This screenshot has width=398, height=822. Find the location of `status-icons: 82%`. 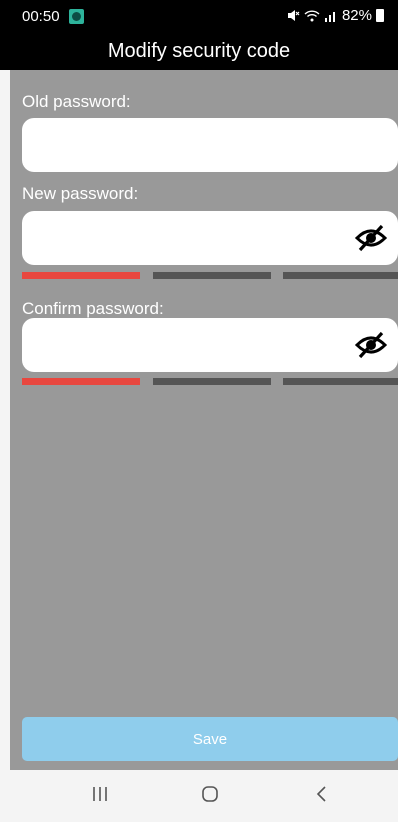

status-icons: 82% is located at coordinates (335, 15).